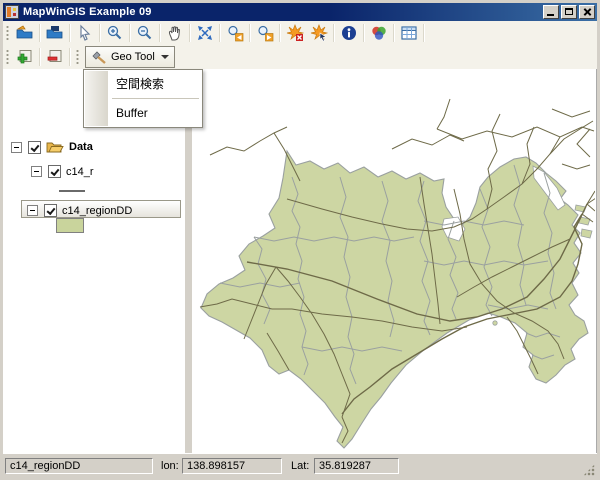 The height and width of the screenshot is (480, 600). I want to click on remove-layer-button, so click(55, 57).